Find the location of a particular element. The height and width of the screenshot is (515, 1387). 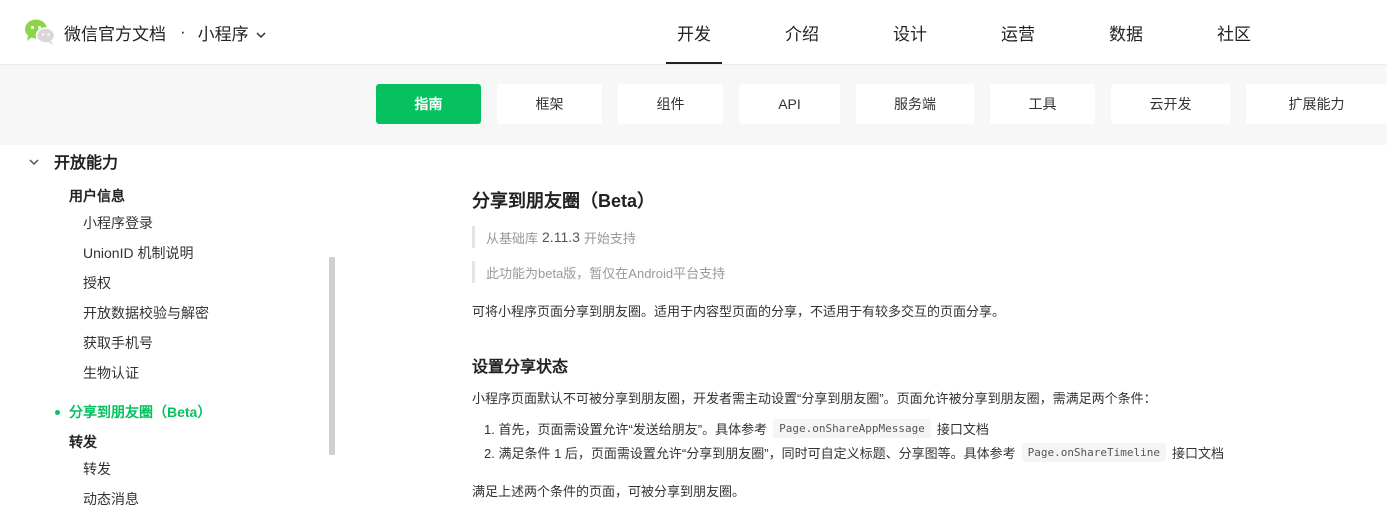

product-name: 小程序 is located at coordinates (223, 34).